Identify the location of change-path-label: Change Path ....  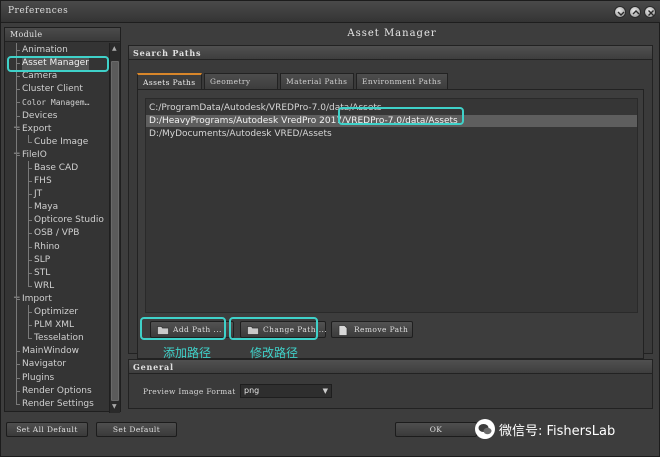
(295, 329).